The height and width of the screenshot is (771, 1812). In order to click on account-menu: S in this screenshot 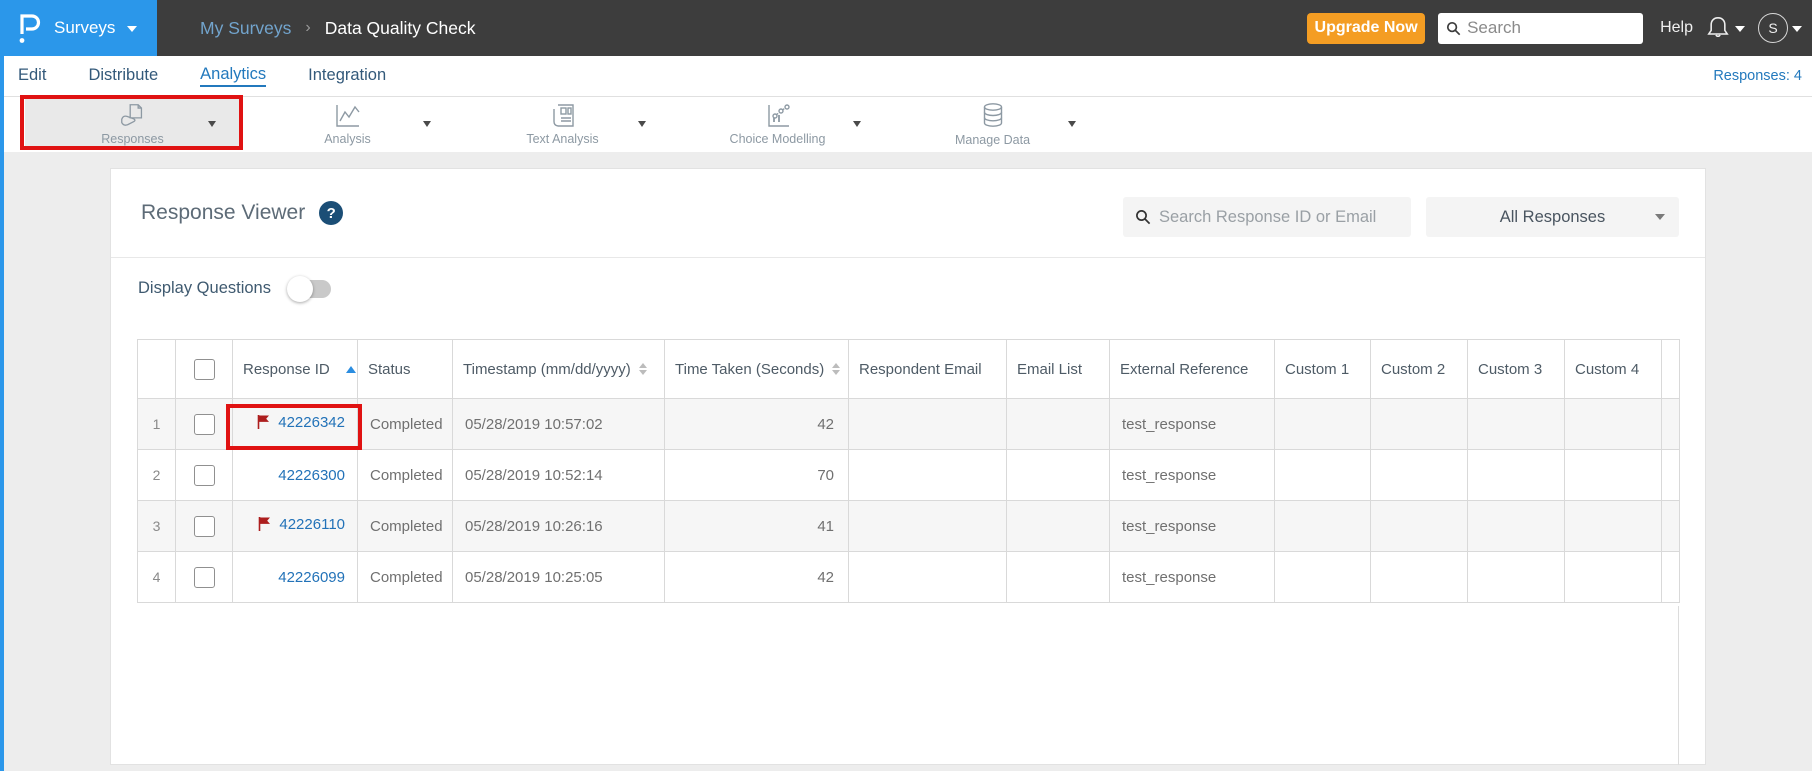, I will do `click(1780, 28)`.